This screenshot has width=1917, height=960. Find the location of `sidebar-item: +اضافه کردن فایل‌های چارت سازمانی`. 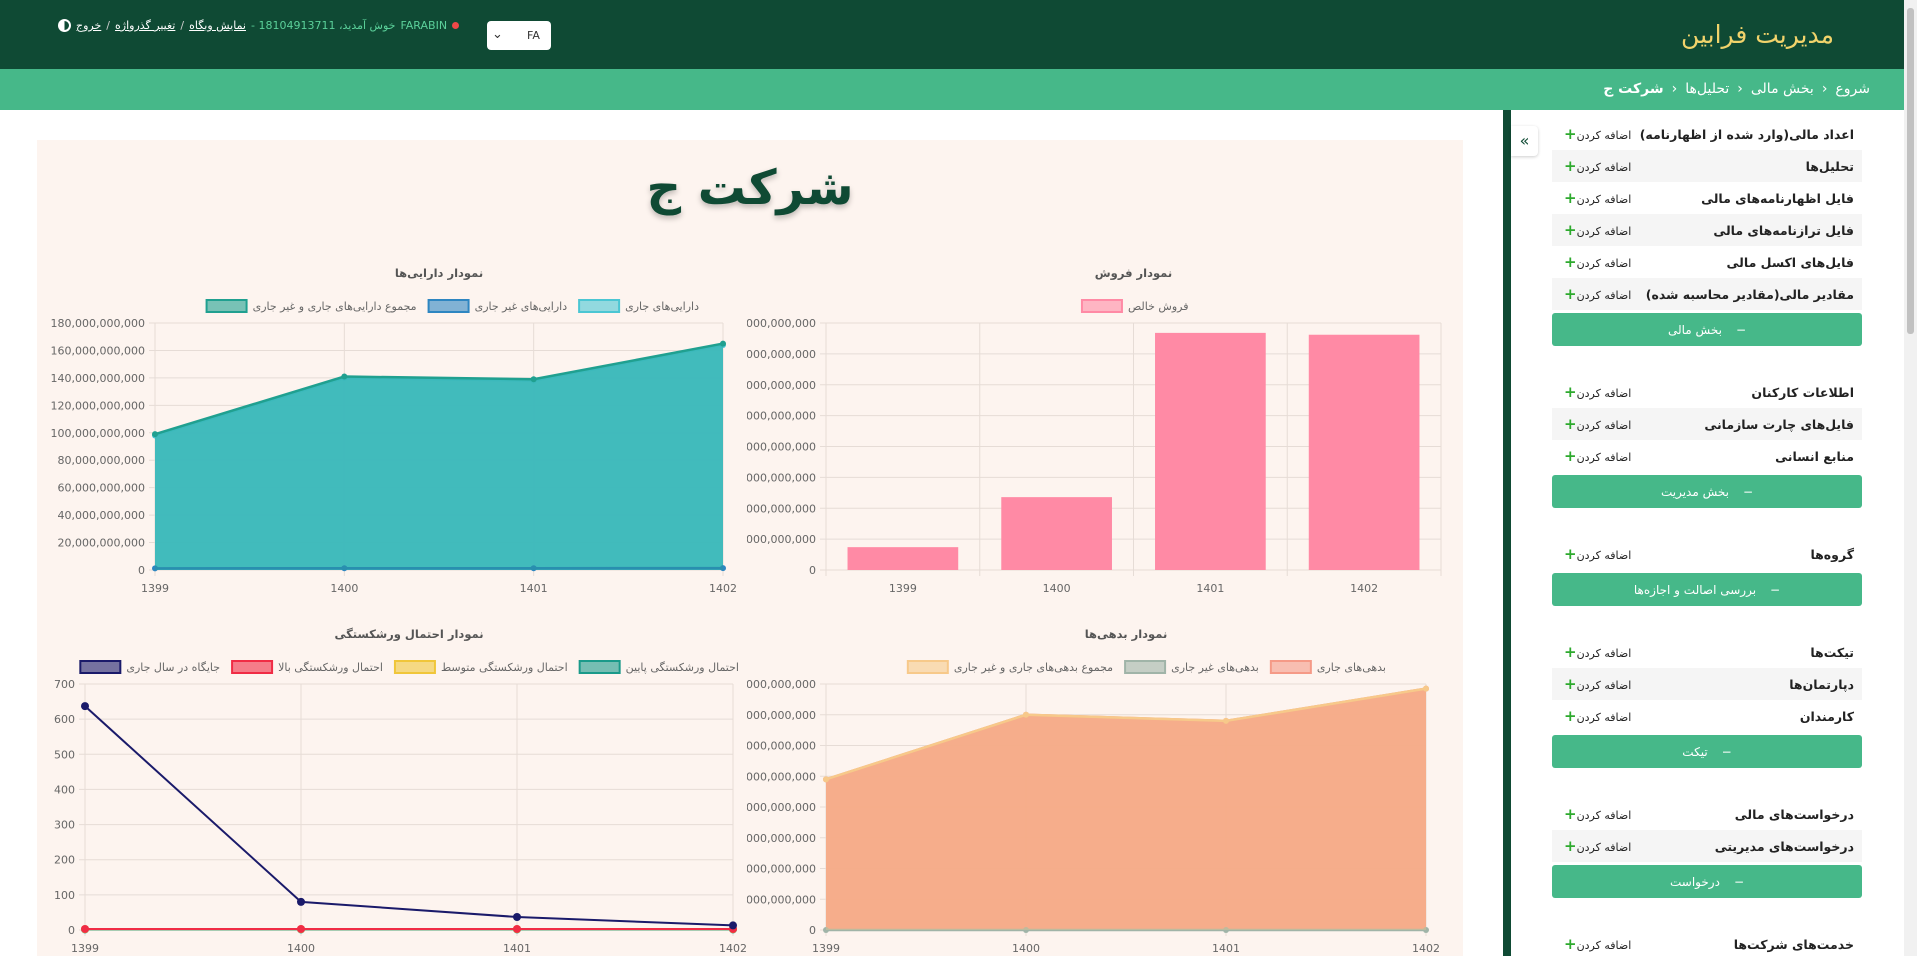

sidebar-item: +اضافه کردن فایل‌های چارت سازمانی is located at coordinates (1707, 424).